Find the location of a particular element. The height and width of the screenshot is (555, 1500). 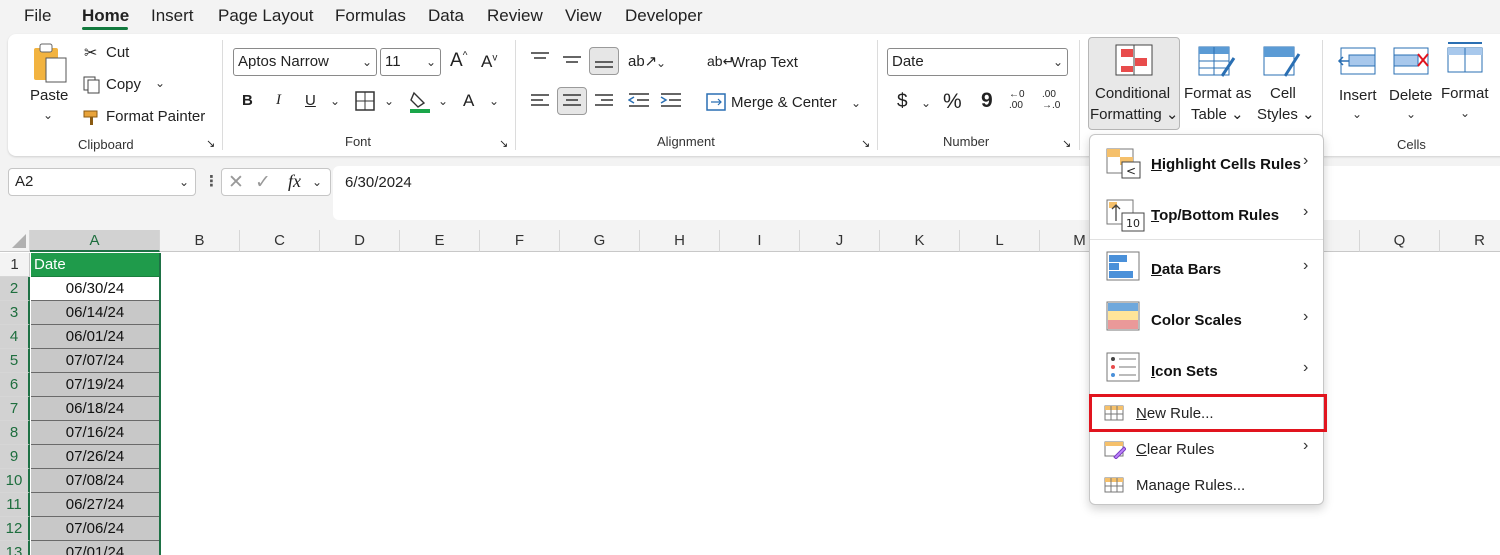

align-center-icon is located at coordinates (572, 101).